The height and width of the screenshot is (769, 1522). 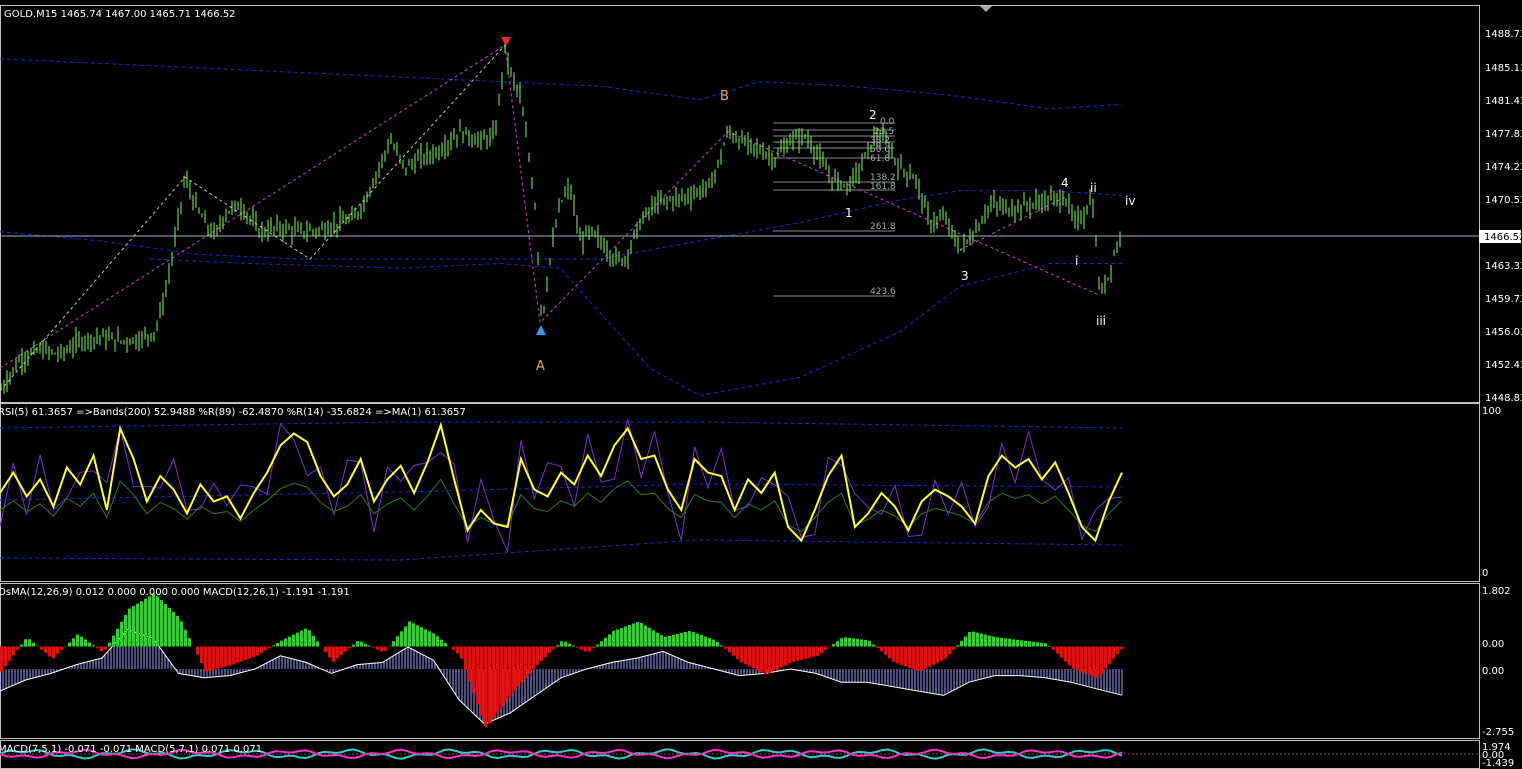 I want to click on fib-label: 423.6, so click(x=883, y=292).